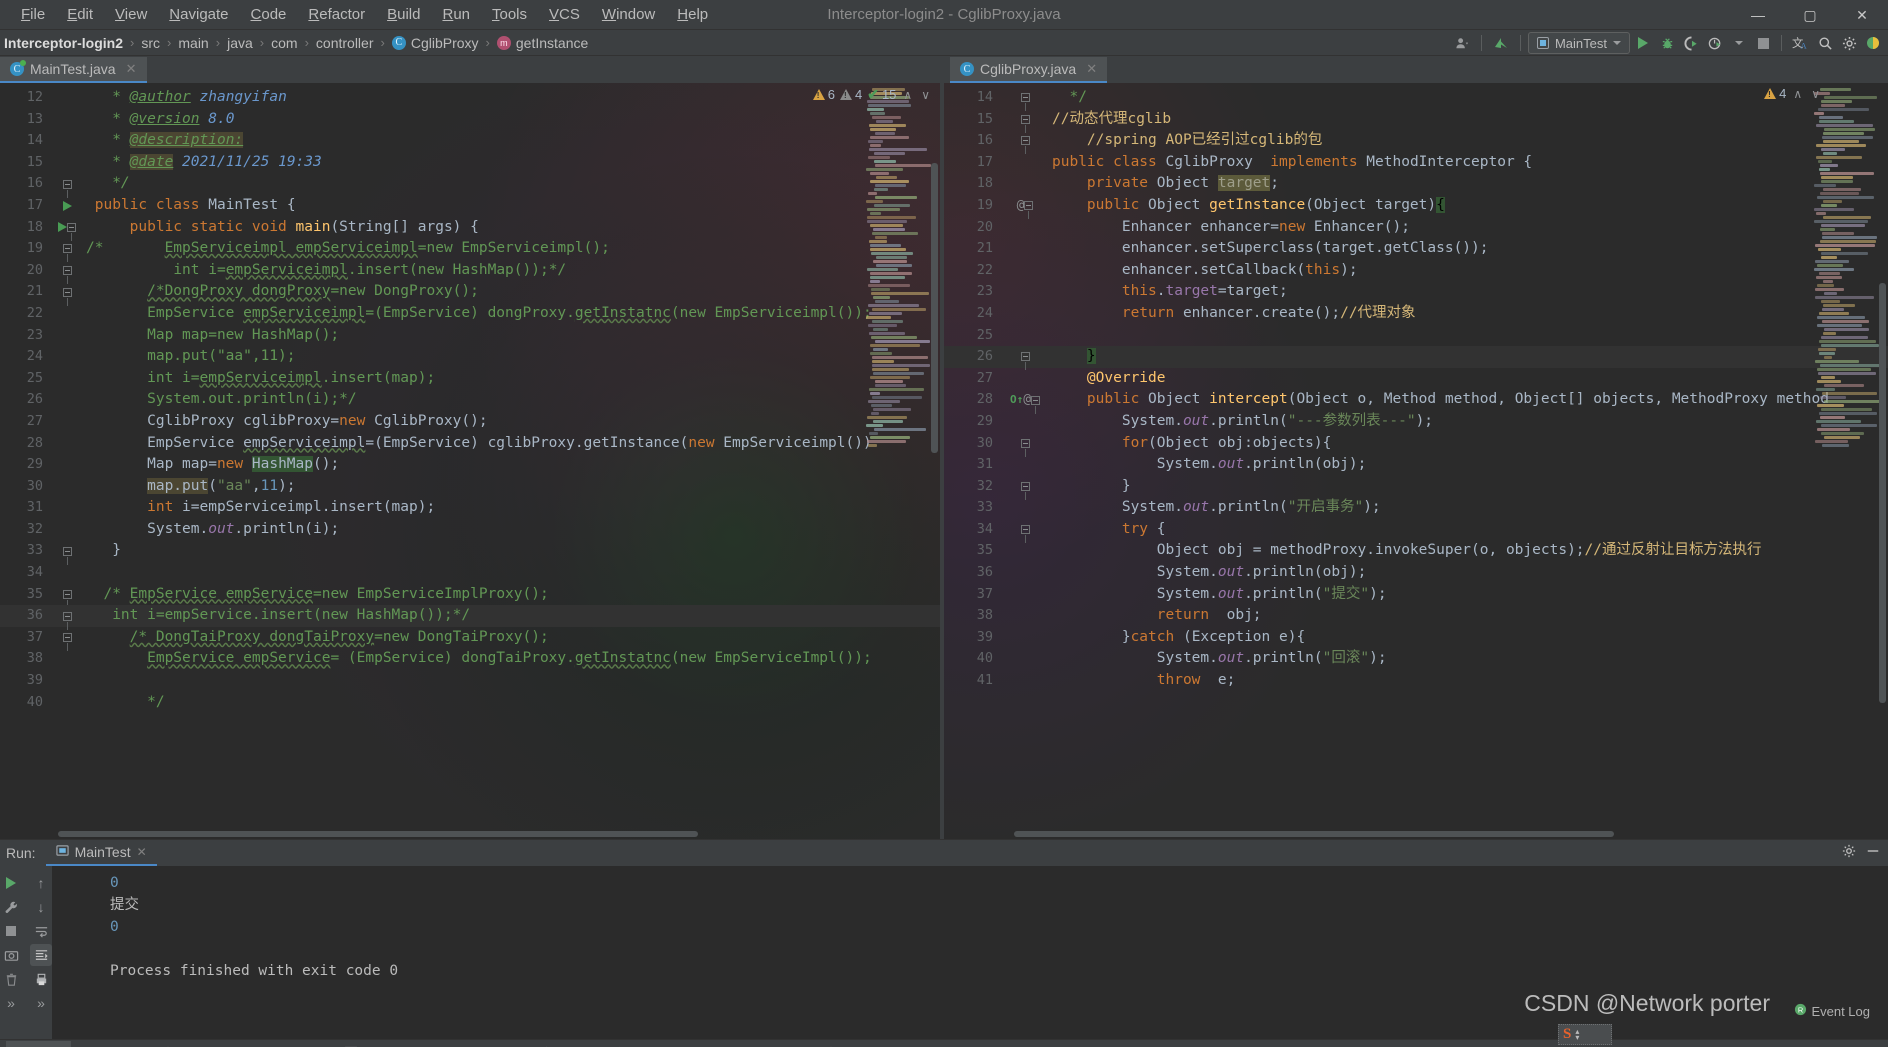  Describe the element at coordinates (240, 43) in the screenshot. I see `breadcrumb-item-java: java` at that location.